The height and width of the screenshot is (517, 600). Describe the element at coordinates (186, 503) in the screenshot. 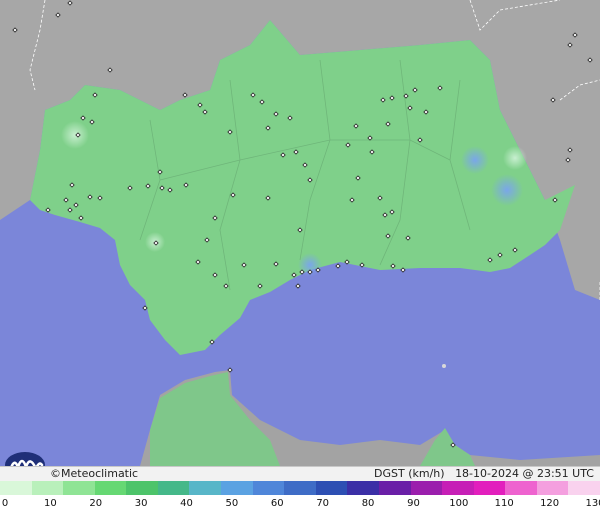

I see `scale-tick-label: 40` at that location.